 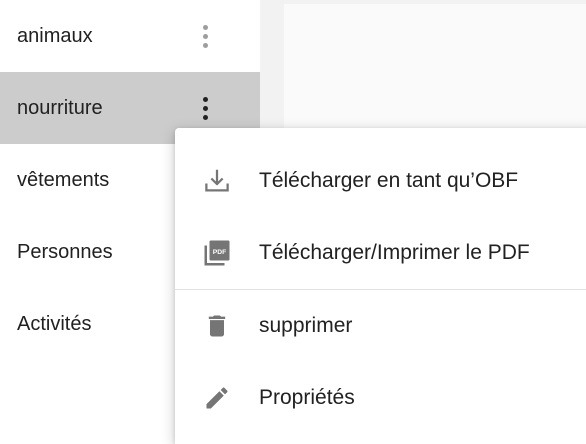 I want to click on menu-item-properties: Propriétés, so click(x=380, y=398).